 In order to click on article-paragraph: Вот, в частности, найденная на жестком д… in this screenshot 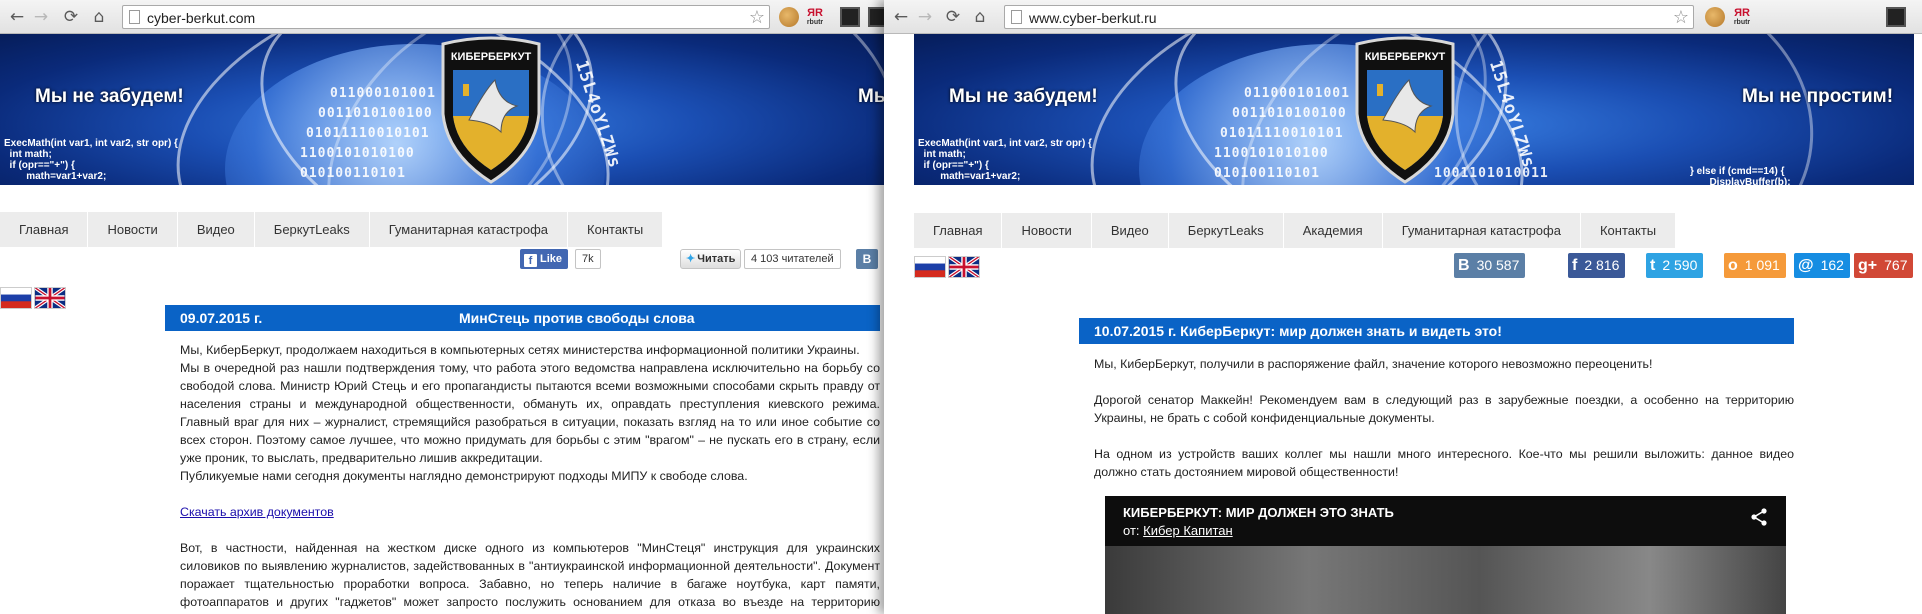, I will do `click(530, 577)`.